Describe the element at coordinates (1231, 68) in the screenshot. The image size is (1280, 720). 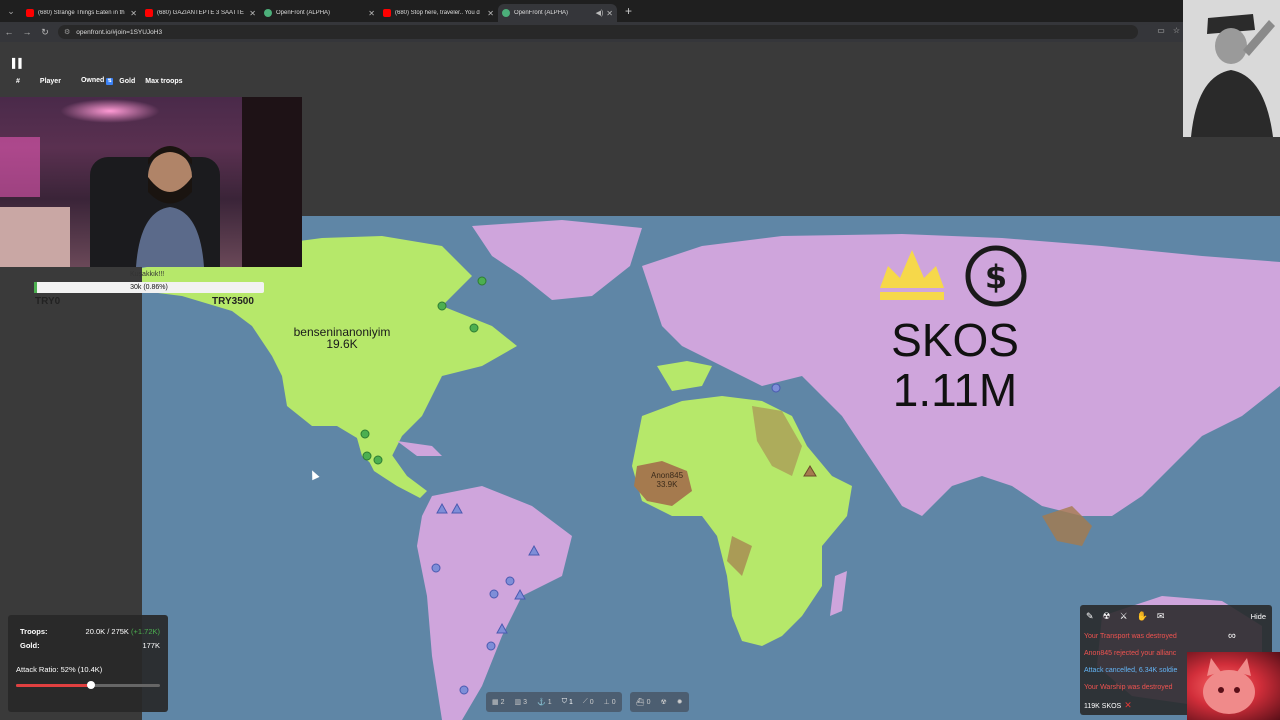
I see `portrait-photo` at that location.